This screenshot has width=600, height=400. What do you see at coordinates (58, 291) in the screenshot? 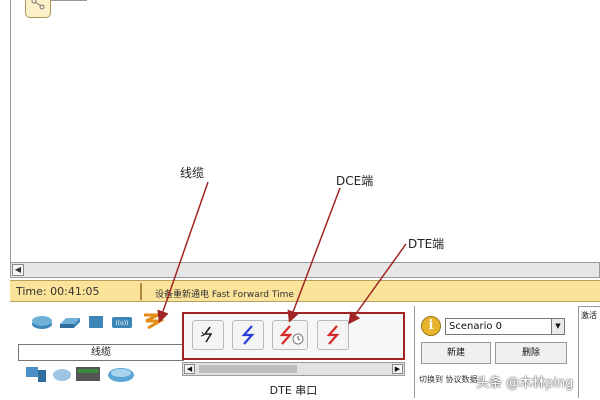
I see `time-readout: Time: 00:41:05` at bounding box center [58, 291].